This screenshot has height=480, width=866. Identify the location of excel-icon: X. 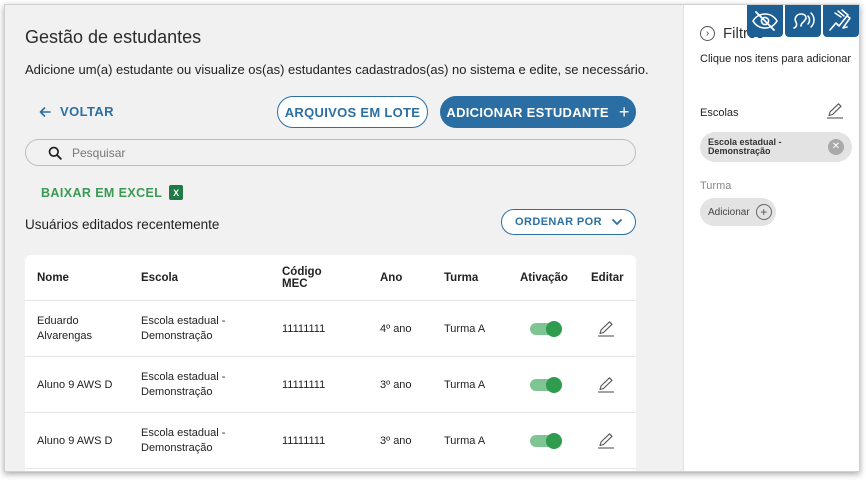
(176, 192).